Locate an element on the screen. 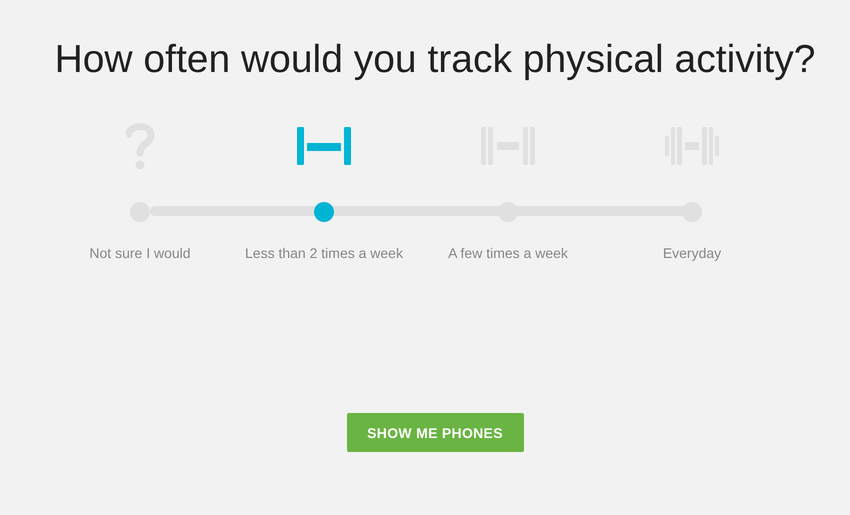 The width and height of the screenshot is (850, 515). option-label: A few times a week is located at coordinates (508, 253).